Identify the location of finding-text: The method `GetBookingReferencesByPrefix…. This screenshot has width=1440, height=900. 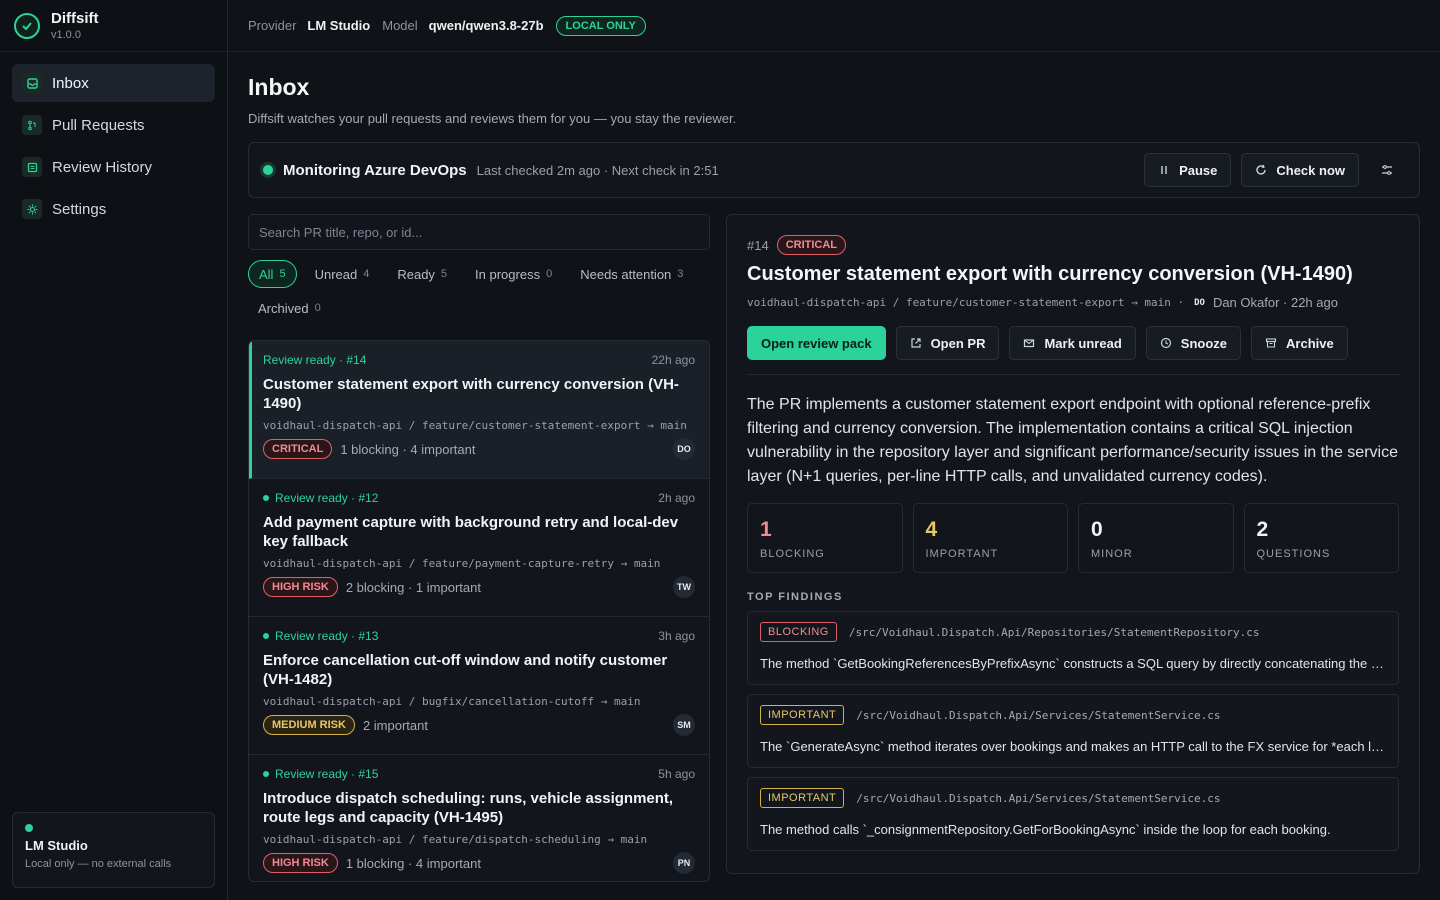
(1073, 663).